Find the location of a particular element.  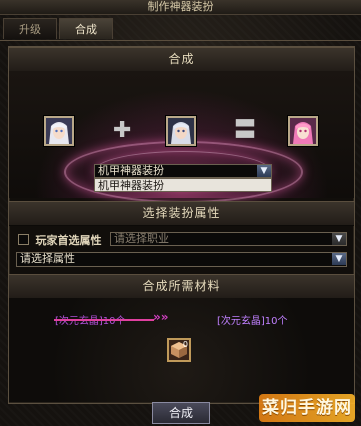

plus-icon: ✚ is located at coordinates (122, 130).